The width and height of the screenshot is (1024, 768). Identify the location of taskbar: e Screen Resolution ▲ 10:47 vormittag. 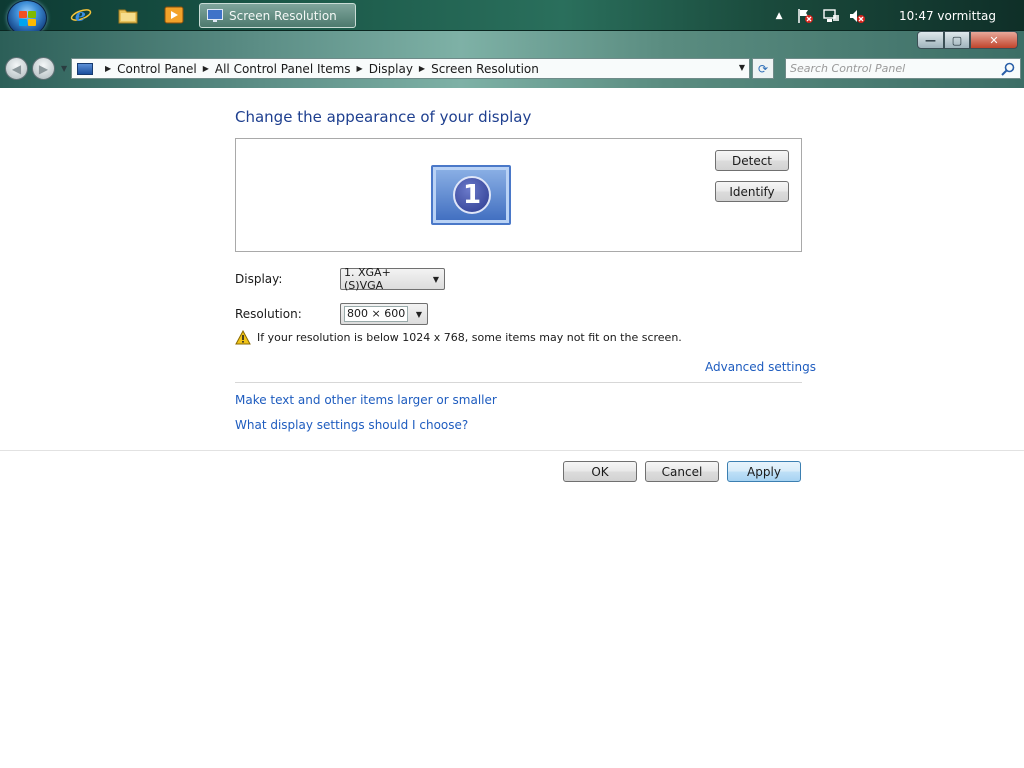
(512, 18).